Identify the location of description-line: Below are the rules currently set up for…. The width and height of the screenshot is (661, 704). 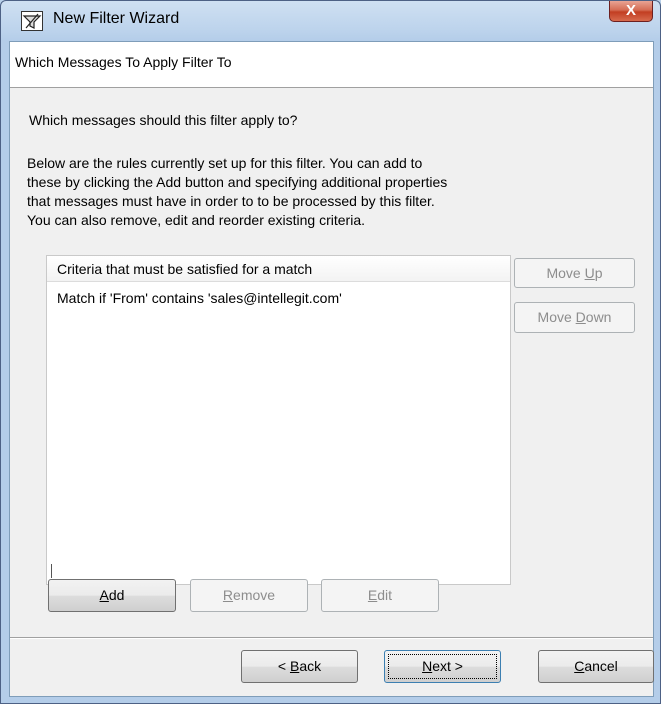
(225, 163).